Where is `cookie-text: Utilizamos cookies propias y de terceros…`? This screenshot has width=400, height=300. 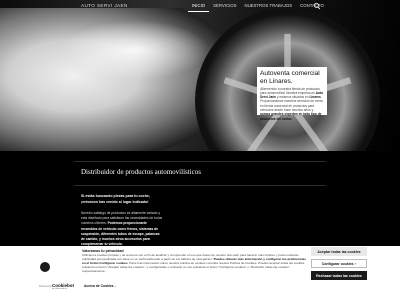
cookie-text: Utilizamos cookies propias y de terceros… is located at coordinates (194, 263).